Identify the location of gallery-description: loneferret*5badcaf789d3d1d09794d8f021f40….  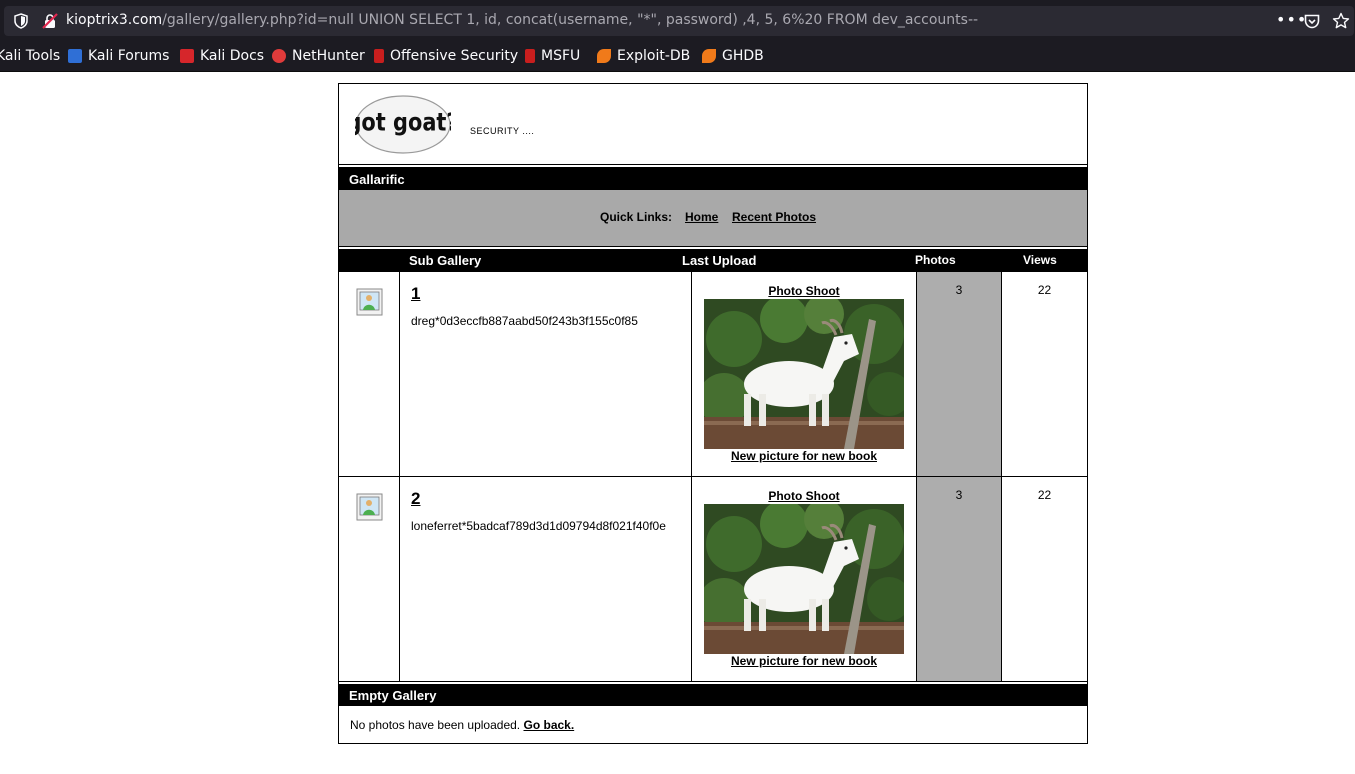
(538, 526).